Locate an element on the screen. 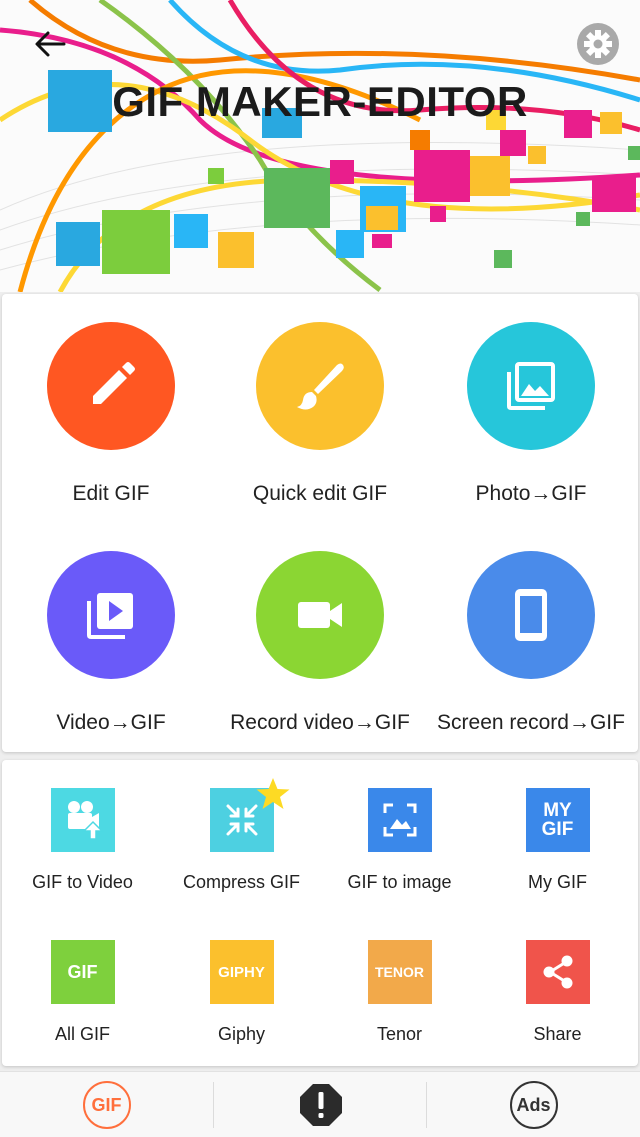 The width and height of the screenshot is (640, 1137). my-gif-tile: MY GIF is located at coordinates (557, 820).